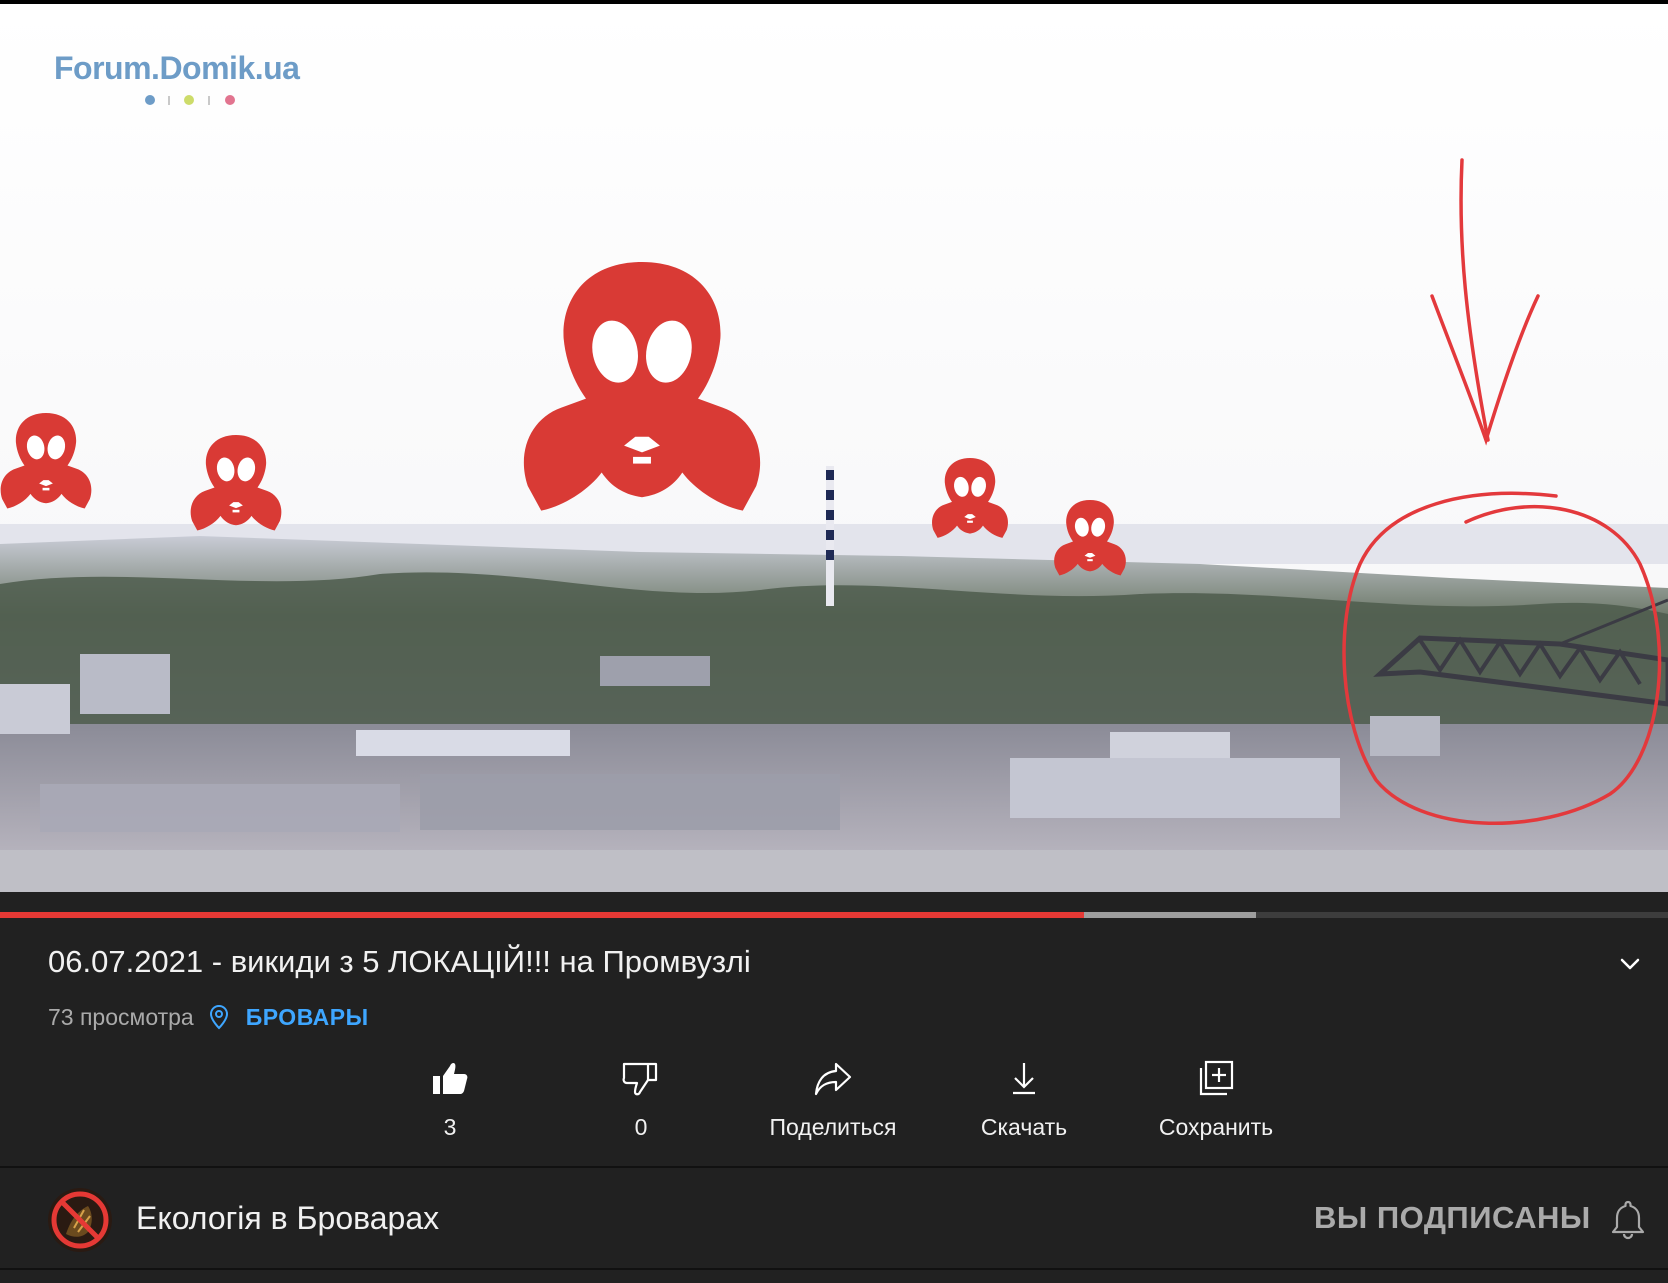 Image resolution: width=1668 pixels, height=1283 pixels. I want to click on dislike-count: 0, so click(641, 1127).